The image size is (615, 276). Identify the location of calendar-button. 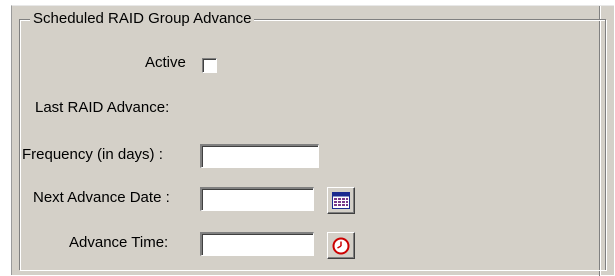
(341, 200).